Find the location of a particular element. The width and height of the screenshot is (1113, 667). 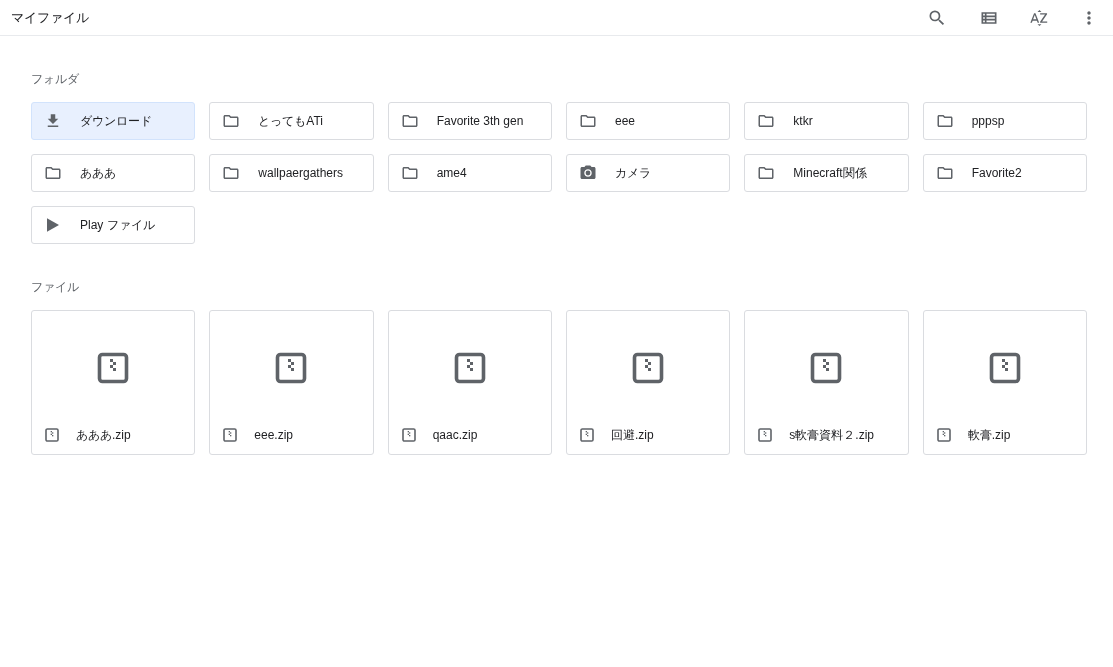

file-tile: あああ.zip is located at coordinates (113, 382).